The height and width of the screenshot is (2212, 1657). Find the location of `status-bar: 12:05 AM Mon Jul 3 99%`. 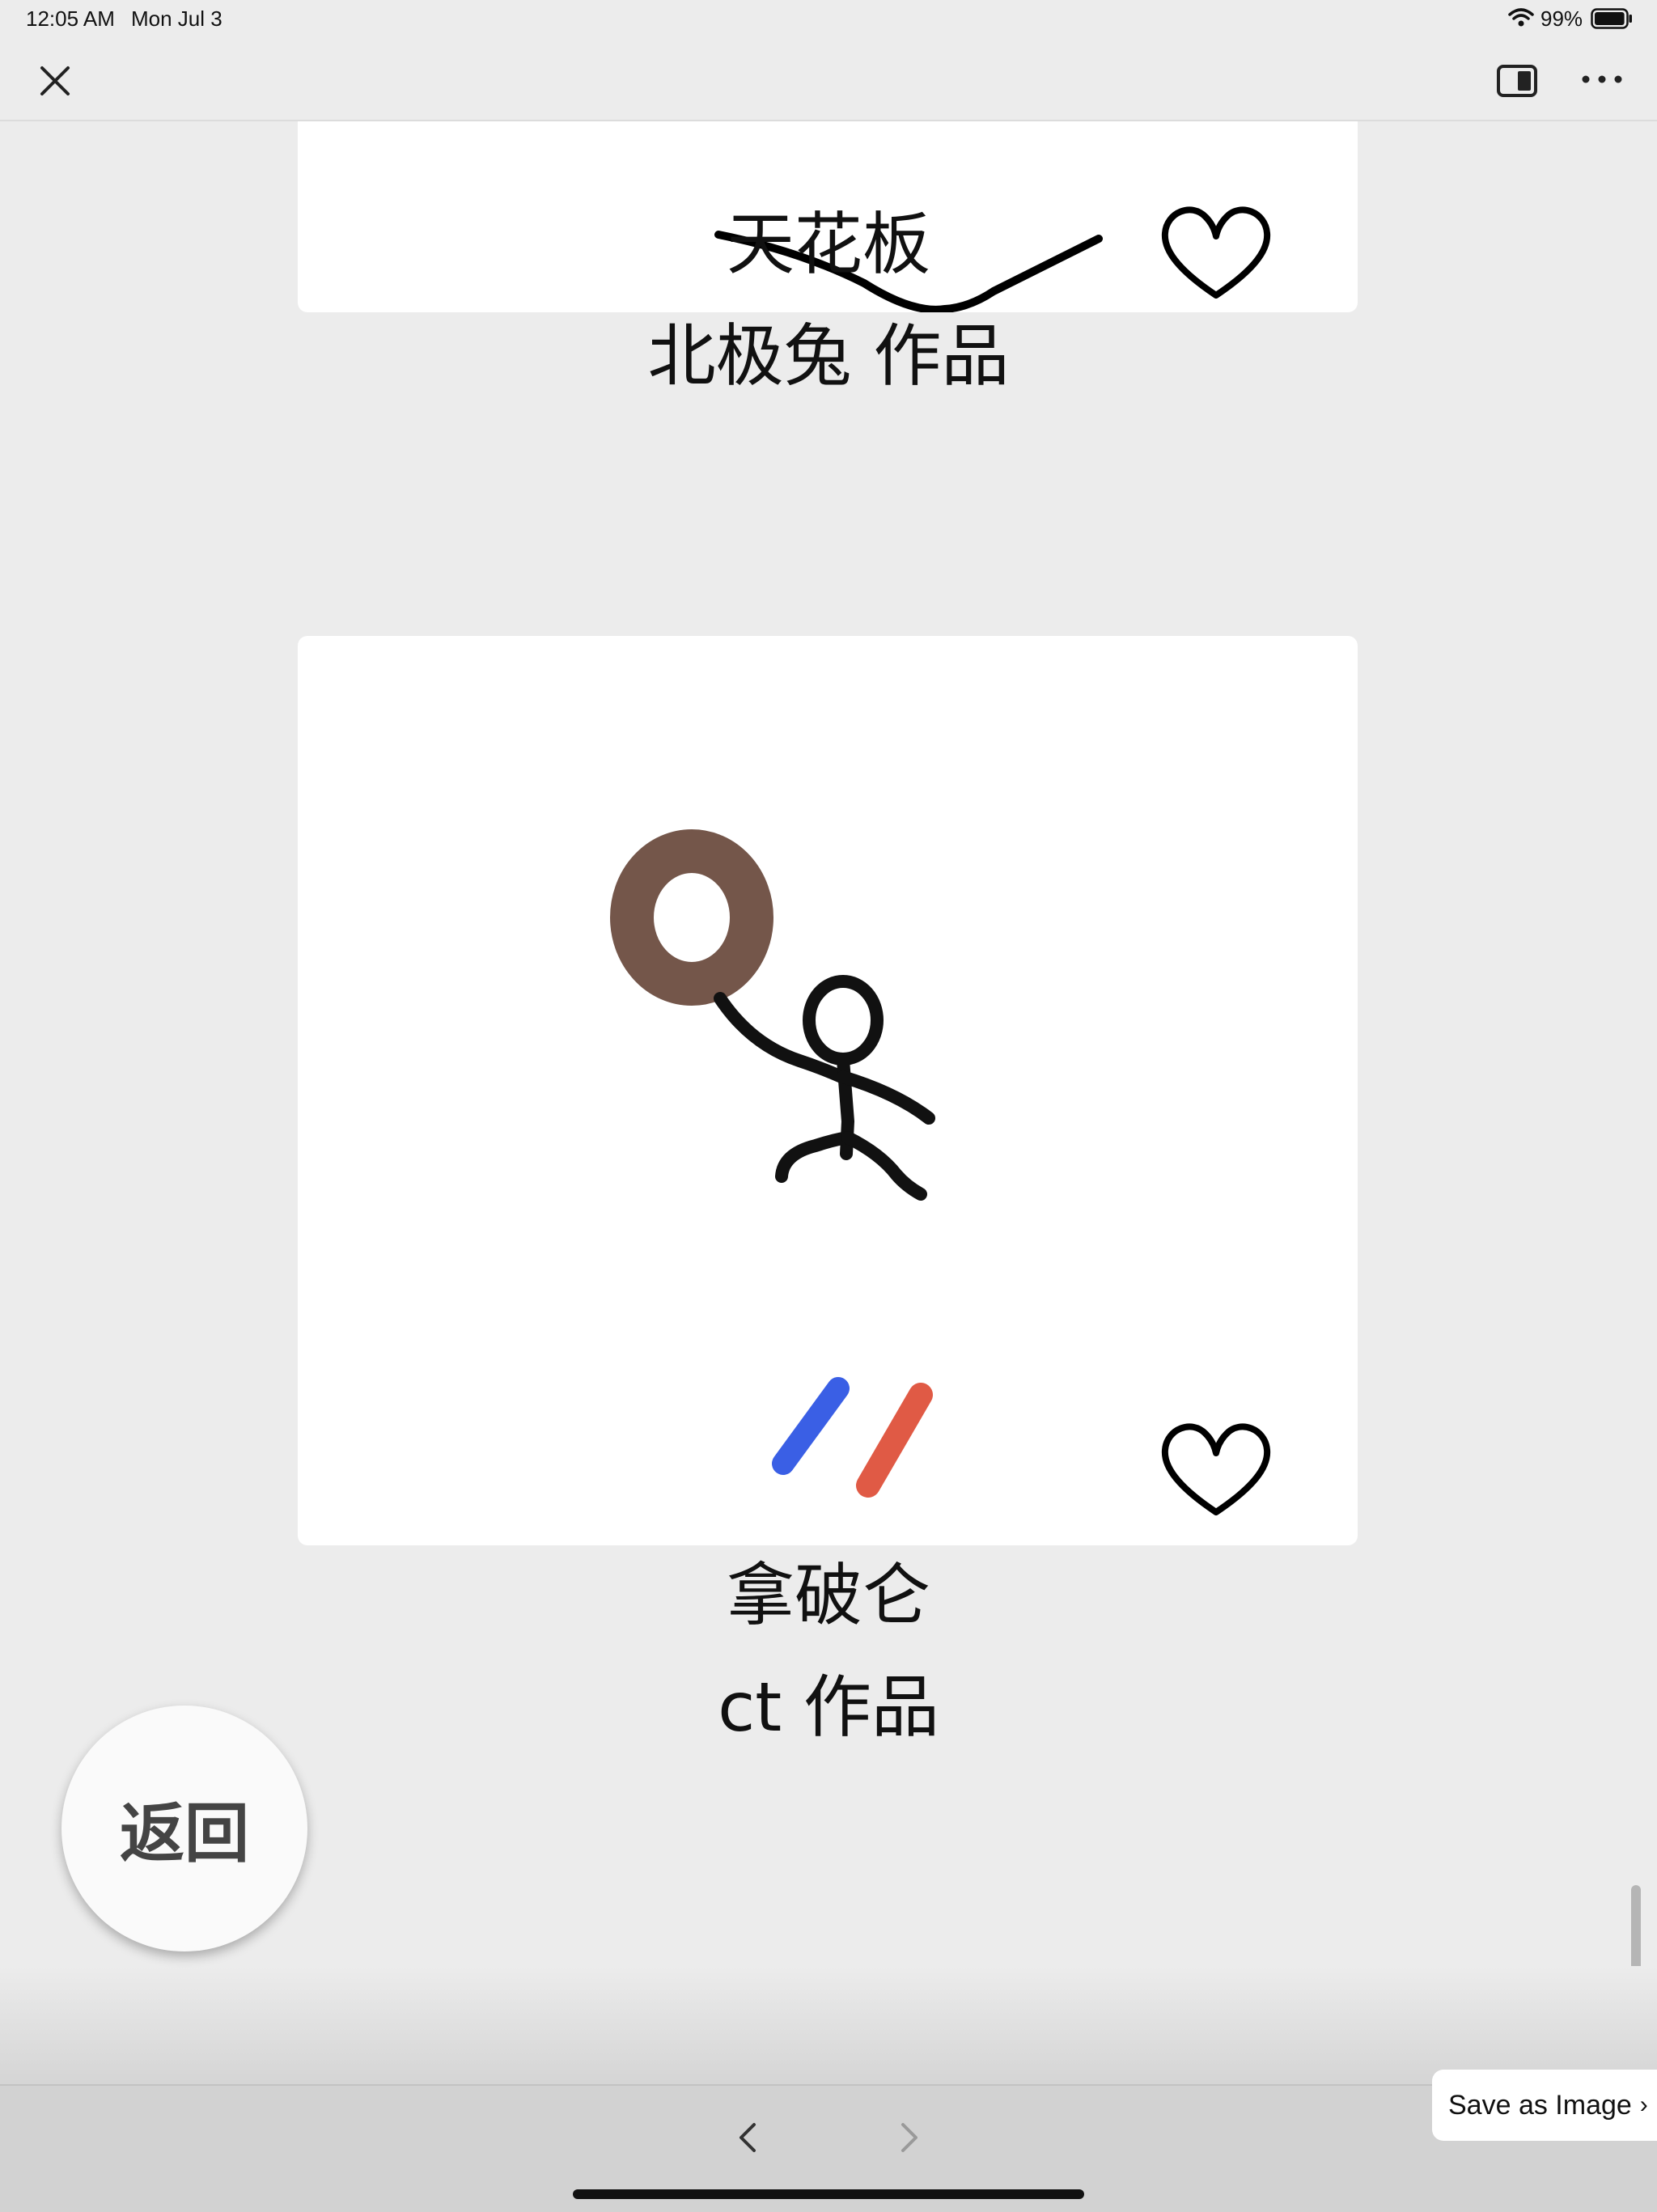

status-bar: 12:05 AM Mon Jul 3 99% is located at coordinates (828, 19).